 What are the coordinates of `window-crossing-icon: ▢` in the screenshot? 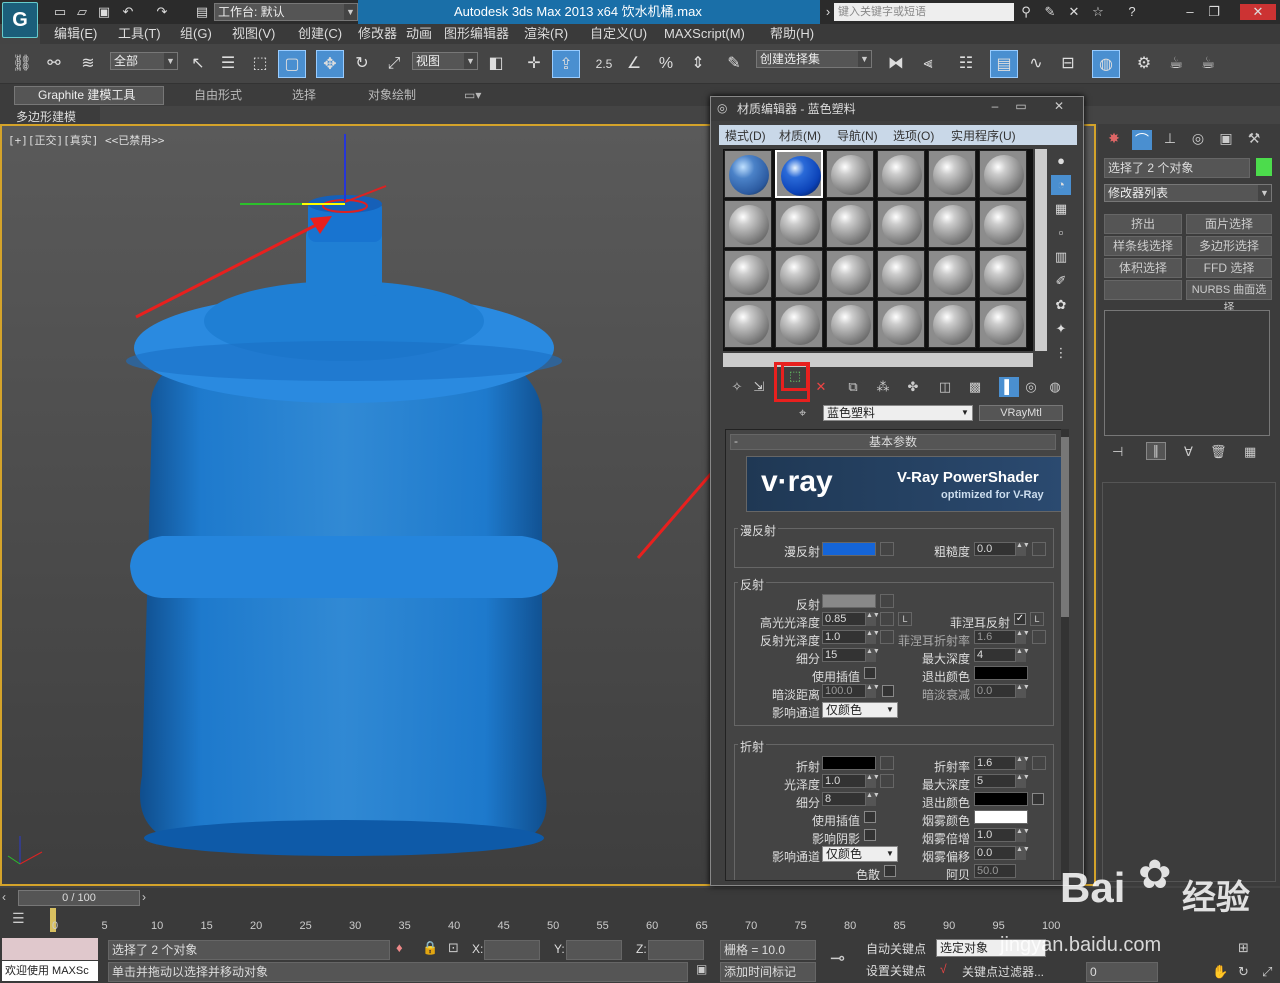 It's located at (292, 64).